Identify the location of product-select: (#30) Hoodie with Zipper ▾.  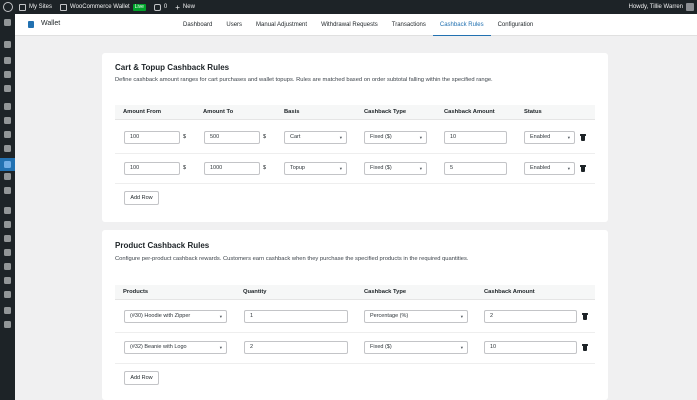
(175, 316).